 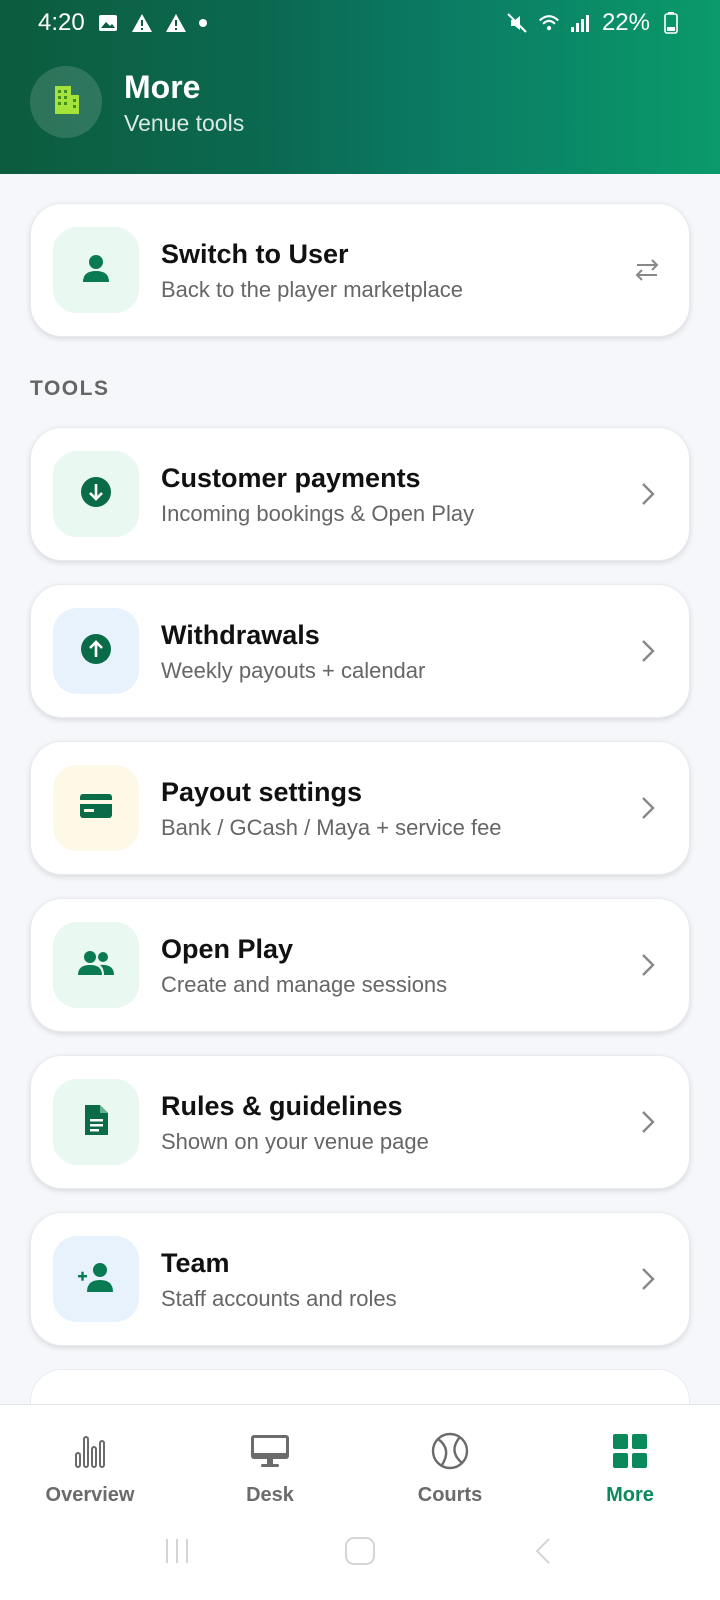 What do you see at coordinates (291, 478) in the screenshot?
I see `card-title: Customer payments` at bounding box center [291, 478].